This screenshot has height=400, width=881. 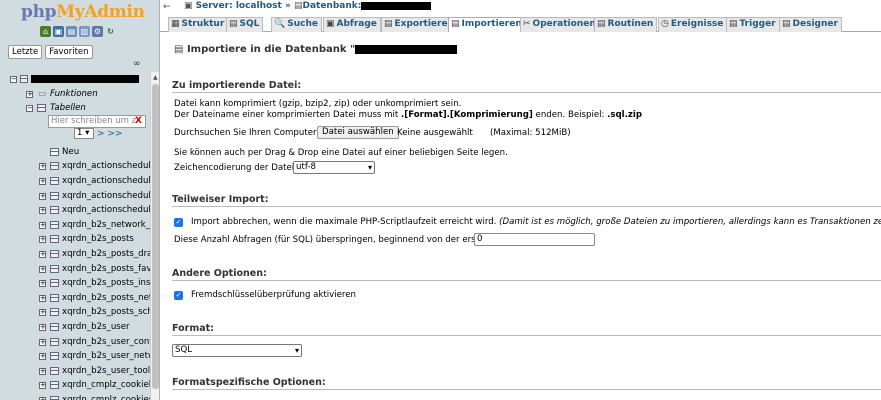 I want to click on tree-row-table: + xqrdn_b2s_posts_netw, so click(x=75, y=298).